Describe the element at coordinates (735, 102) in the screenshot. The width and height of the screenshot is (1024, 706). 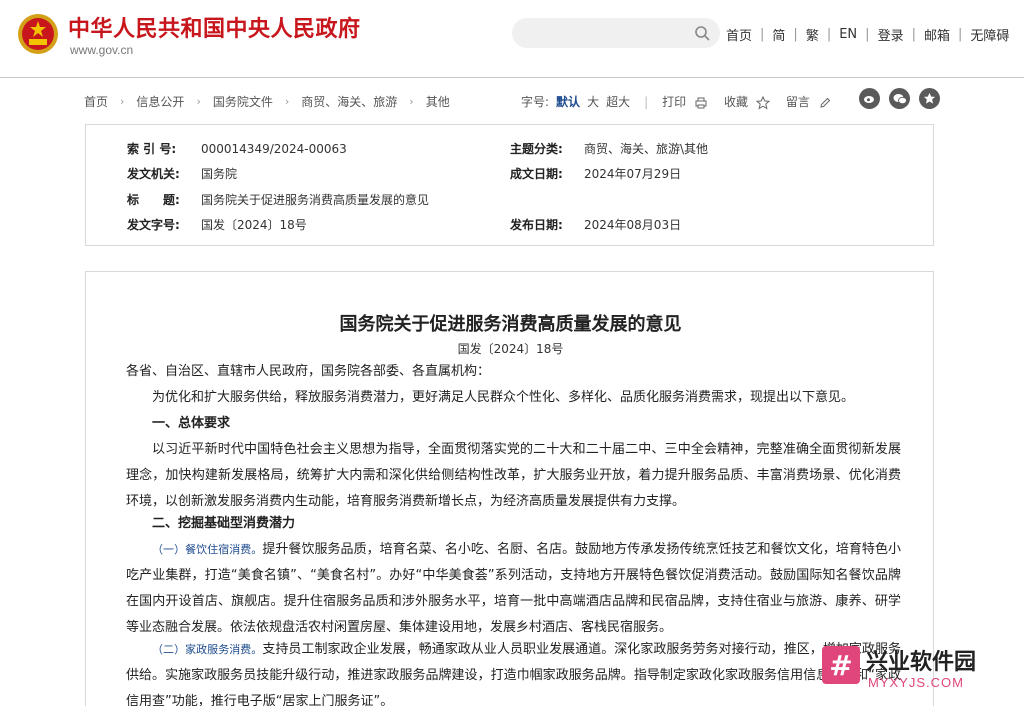
I see `collect-label: 收藏` at that location.